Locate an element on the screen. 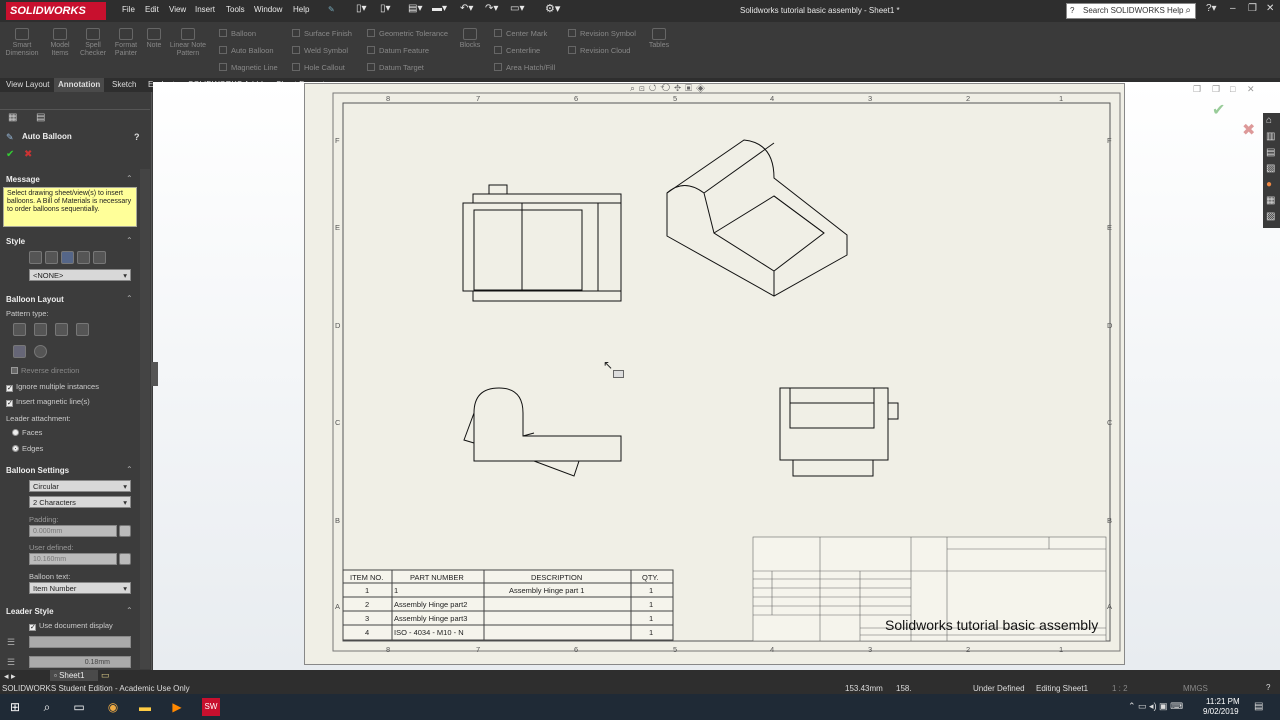 This screenshot has height=720, width=1280. feature-manager-icon: ▦ is located at coordinates (12, 117).